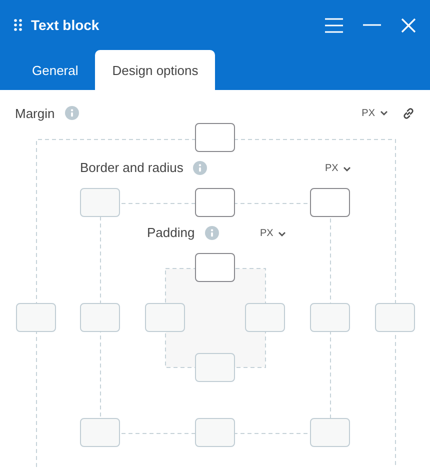 The width and height of the screenshot is (430, 475). I want to click on drag-handle-icon, so click(18, 25).